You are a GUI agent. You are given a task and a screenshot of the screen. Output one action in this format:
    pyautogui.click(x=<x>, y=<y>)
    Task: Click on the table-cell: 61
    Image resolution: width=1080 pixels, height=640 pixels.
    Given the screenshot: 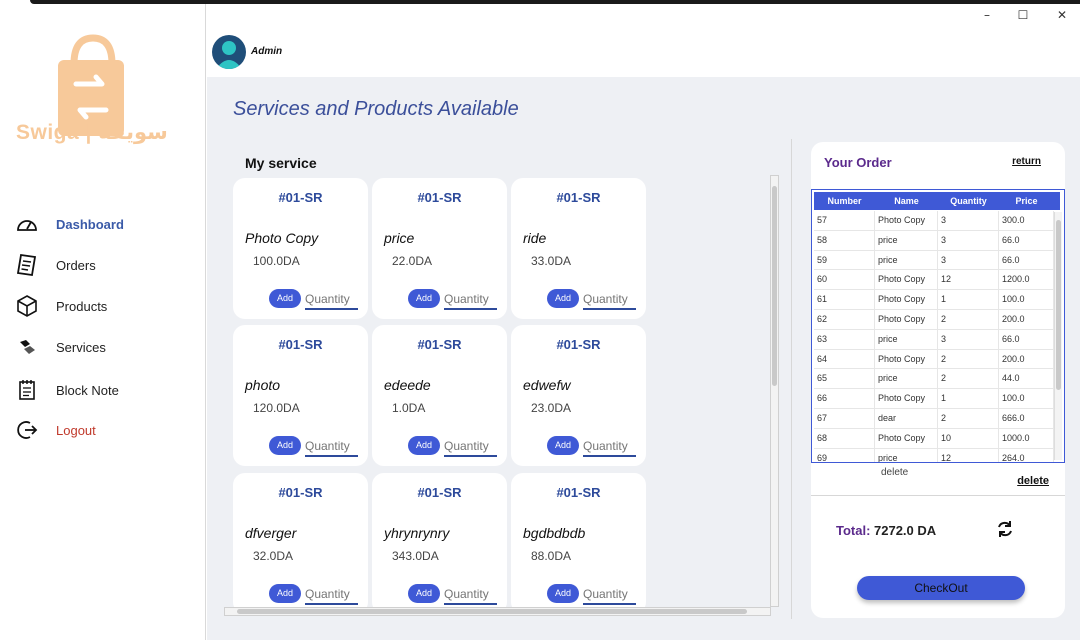 What is the action you would take?
    pyautogui.click(x=844, y=299)
    